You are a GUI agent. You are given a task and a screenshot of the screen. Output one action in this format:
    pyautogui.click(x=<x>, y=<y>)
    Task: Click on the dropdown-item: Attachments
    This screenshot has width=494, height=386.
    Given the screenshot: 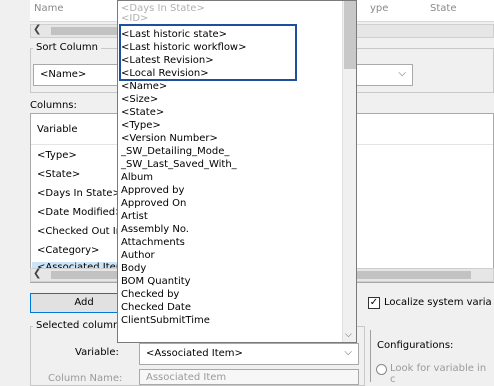 What is the action you would take?
    pyautogui.click(x=153, y=242)
    